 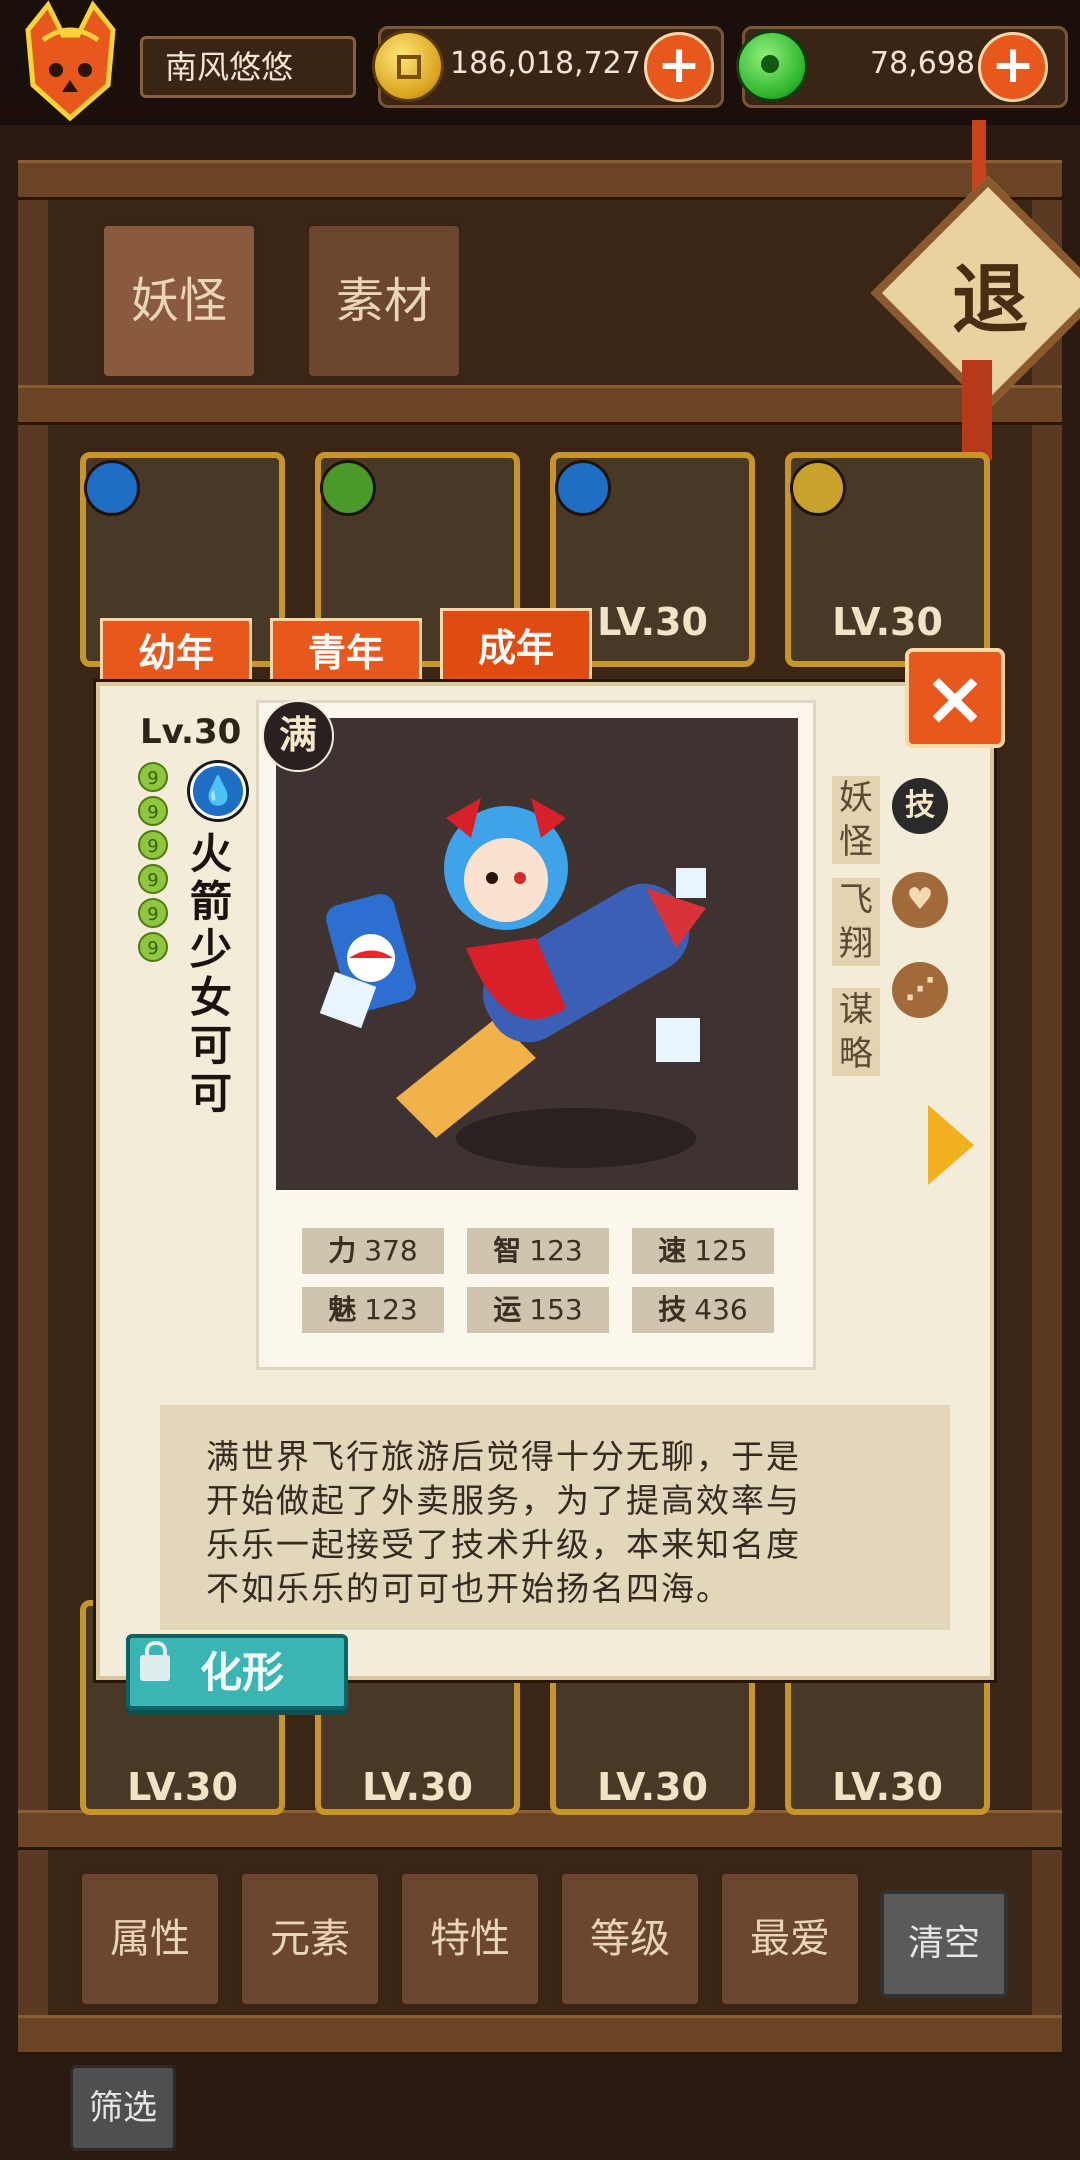 I want to click on stat-key: 力, so click(x=342, y=1250).